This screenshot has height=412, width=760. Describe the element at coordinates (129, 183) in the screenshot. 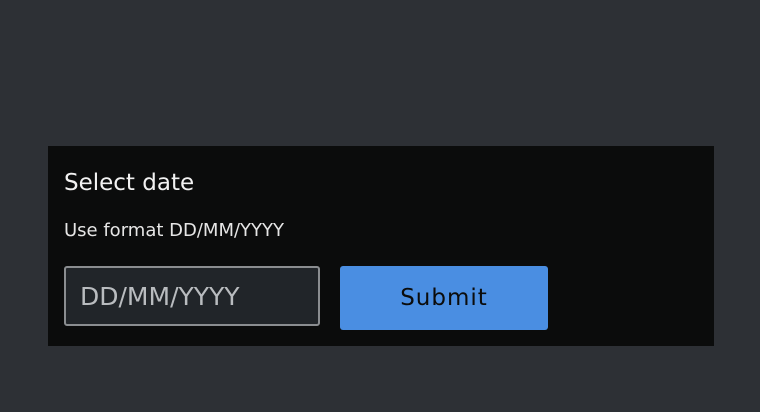

I see `form-title: Select date` at that location.